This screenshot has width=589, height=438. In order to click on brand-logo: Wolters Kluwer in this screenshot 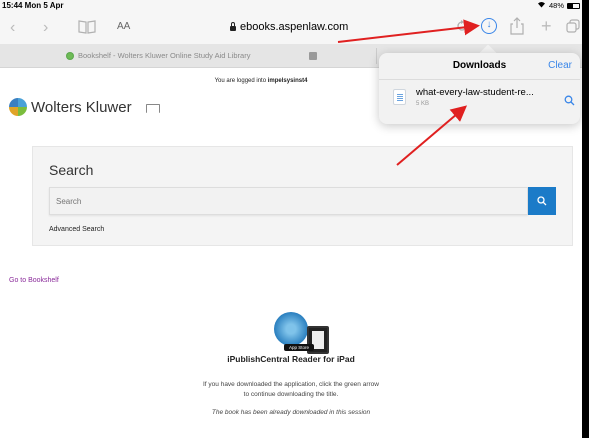, I will do `click(70, 107)`.